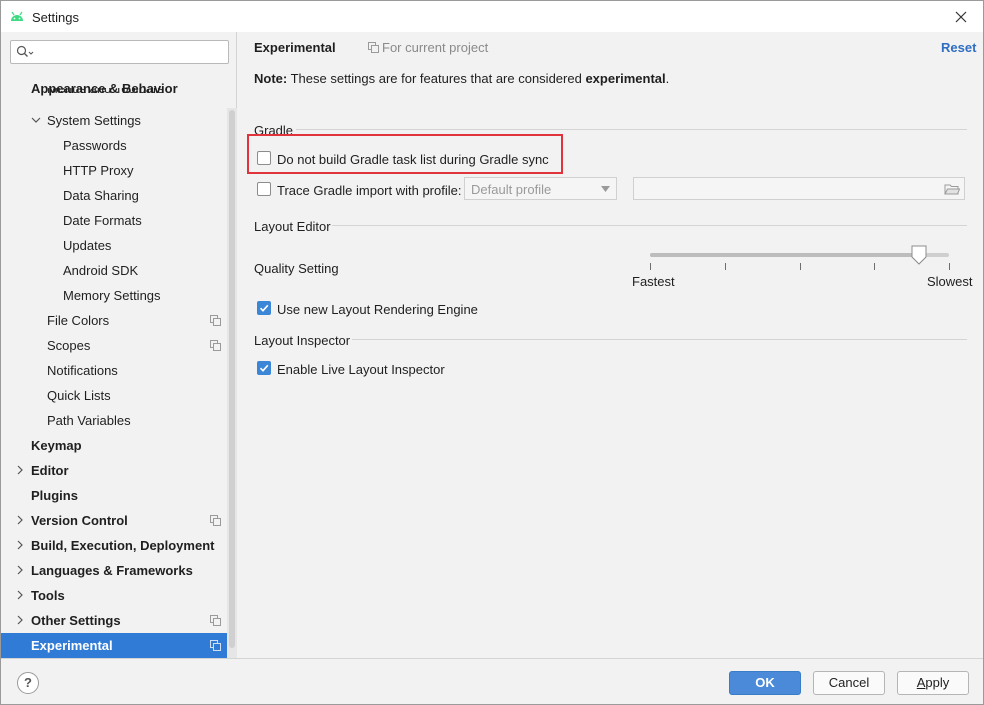 The height and width of the screenshot is (705, 984). I want to click on trace-import-label: Trace Gradle import with profile:, so click(369, 190).